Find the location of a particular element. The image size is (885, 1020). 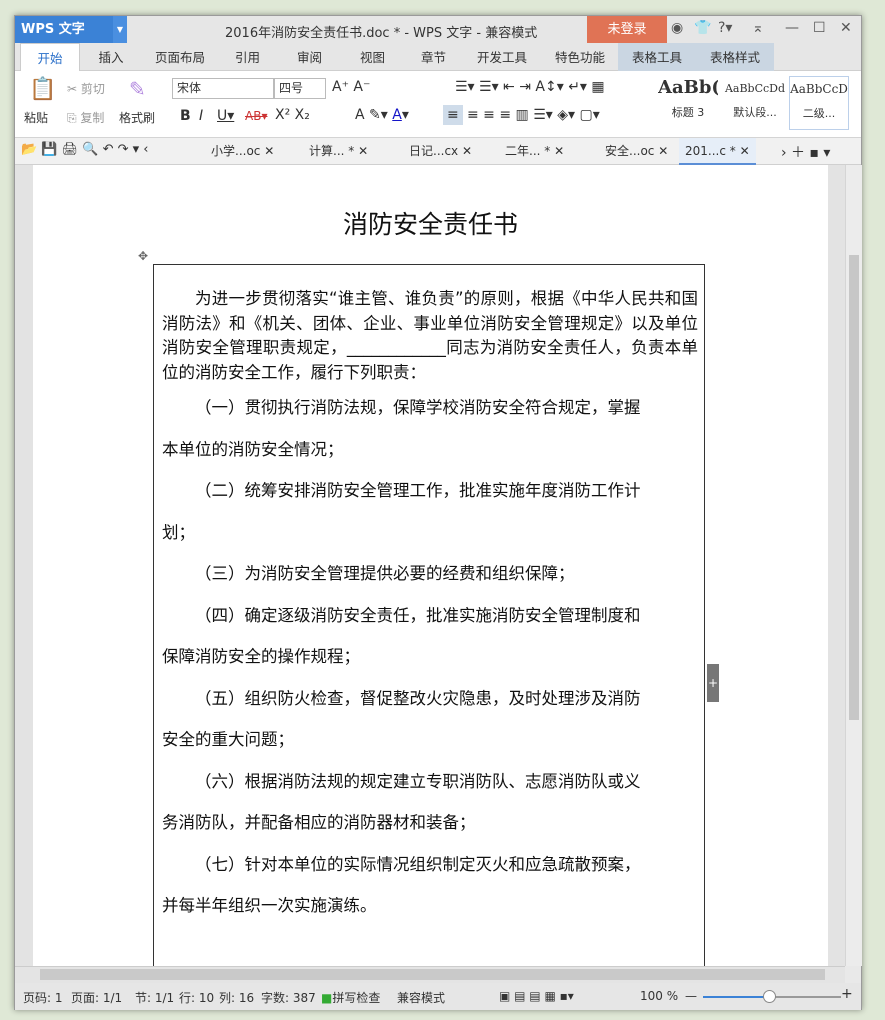

superscript-subscript-icon: X² X₂ is located at coordinates (292, 115).